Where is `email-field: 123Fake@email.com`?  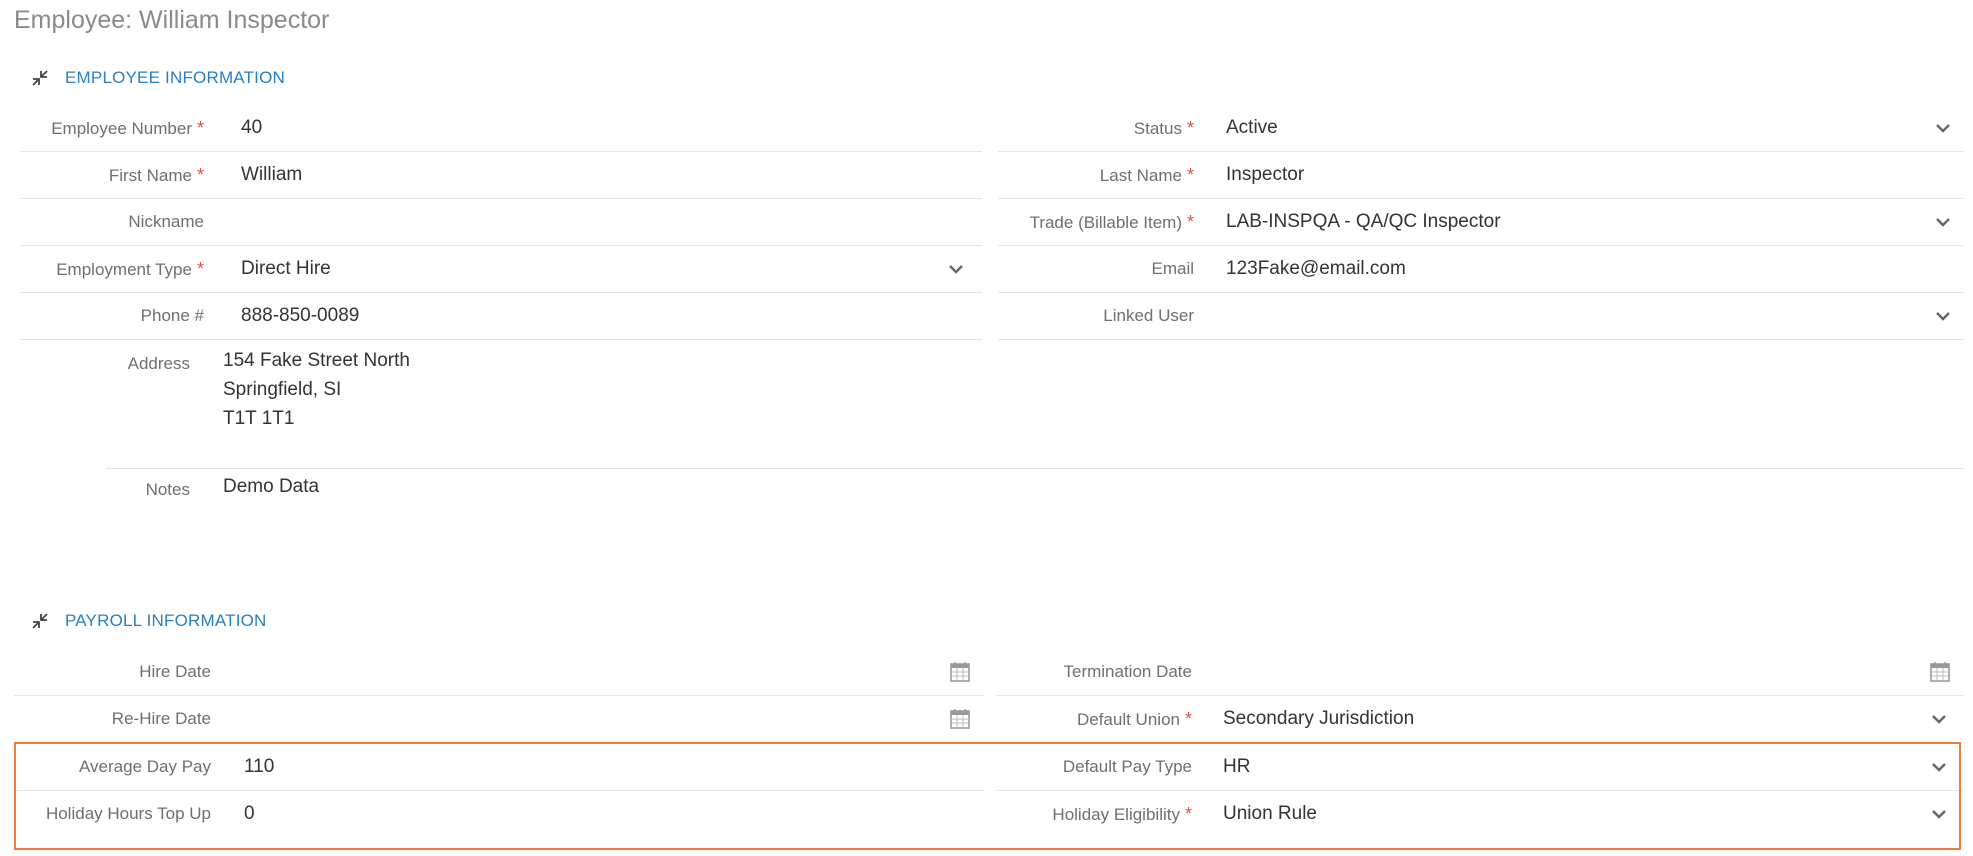
email-field: 123Fake@email.com is located at coordinates (1316, 269).